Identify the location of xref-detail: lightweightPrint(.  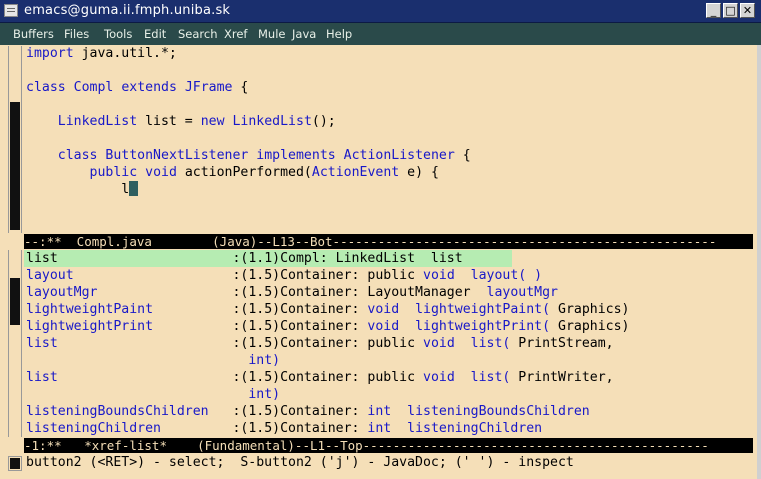
(483, 326).